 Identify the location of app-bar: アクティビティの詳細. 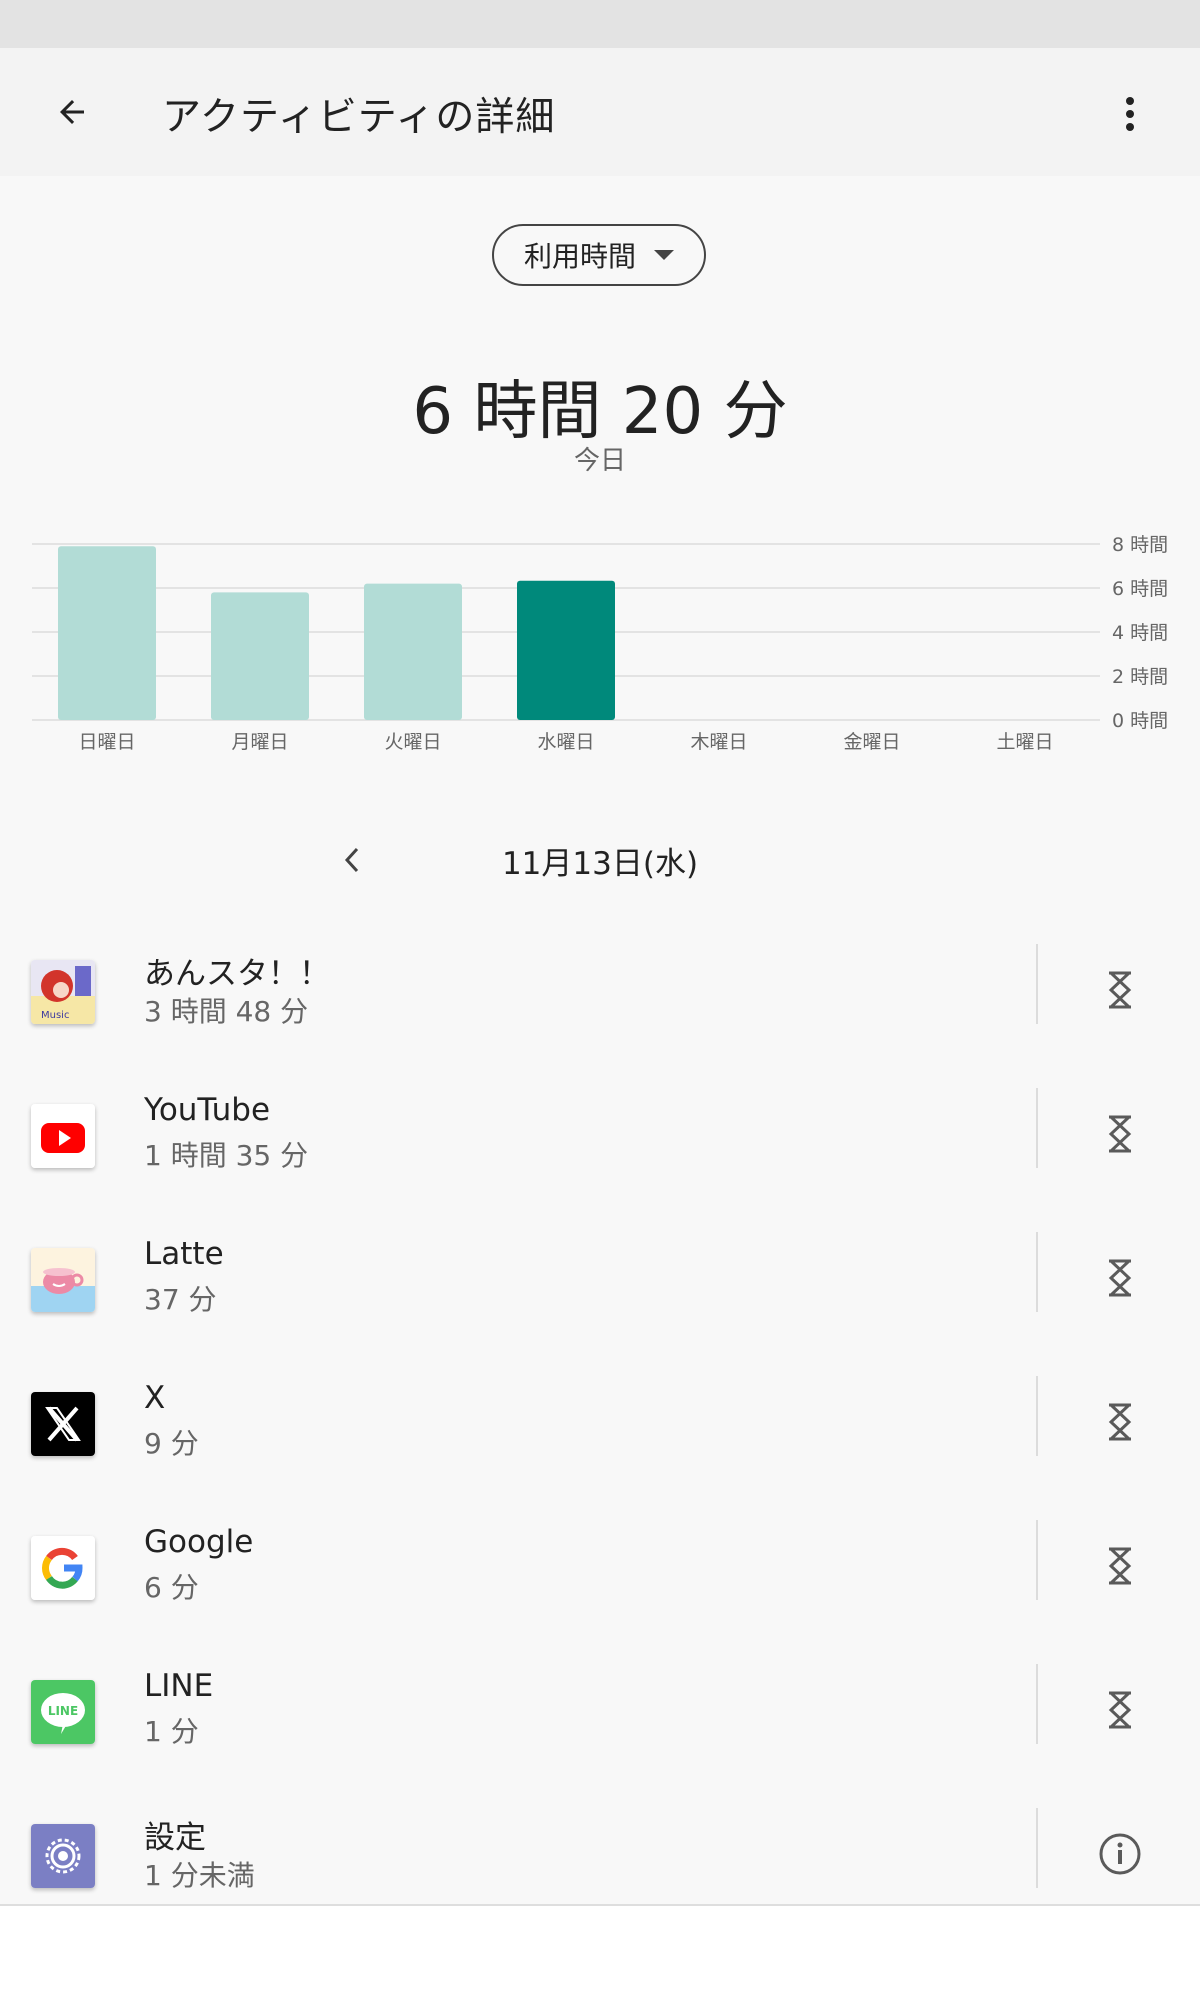
(600, 112).